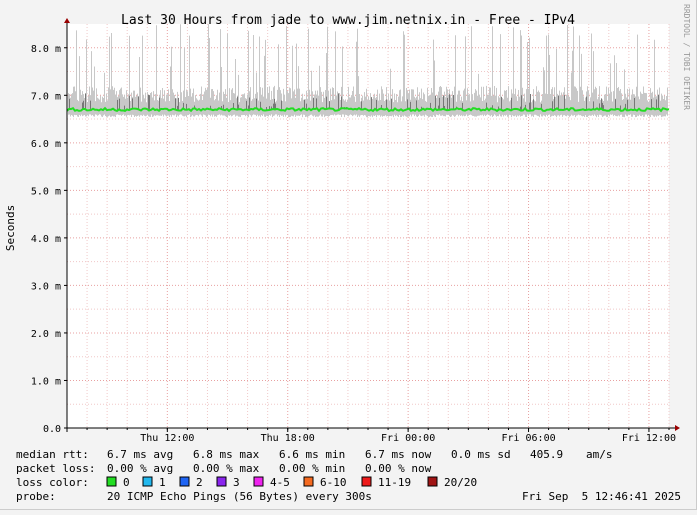 This screenshot has height=515, width=697. I want to click on y-axis-label: Seconds, so click(10, 228).